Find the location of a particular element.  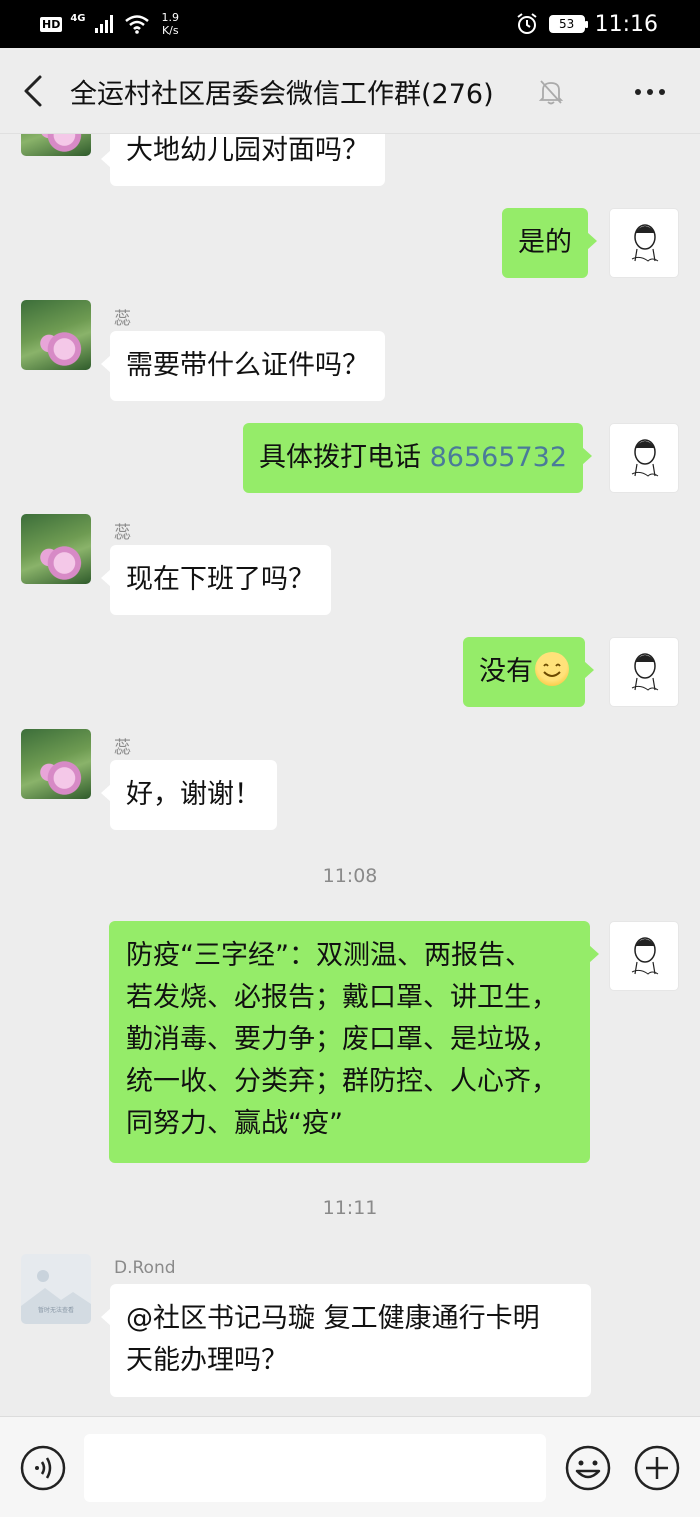

message-timestamp: 11:11 is located at coordinates (350, 1208).